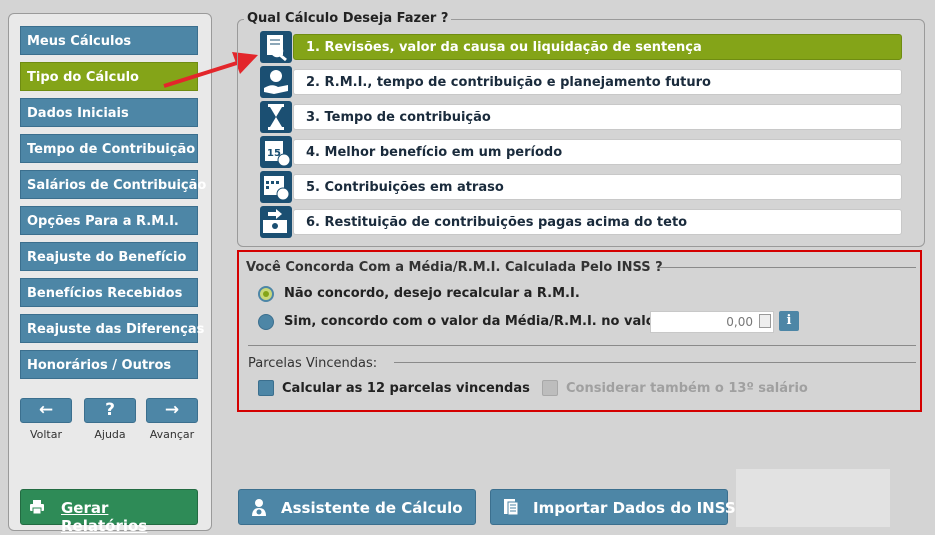 This screenshot has height=535, width=935. I want to click on disagree-label: Não concordo, desejo recalcular a R.M.I., so click(432, 293).